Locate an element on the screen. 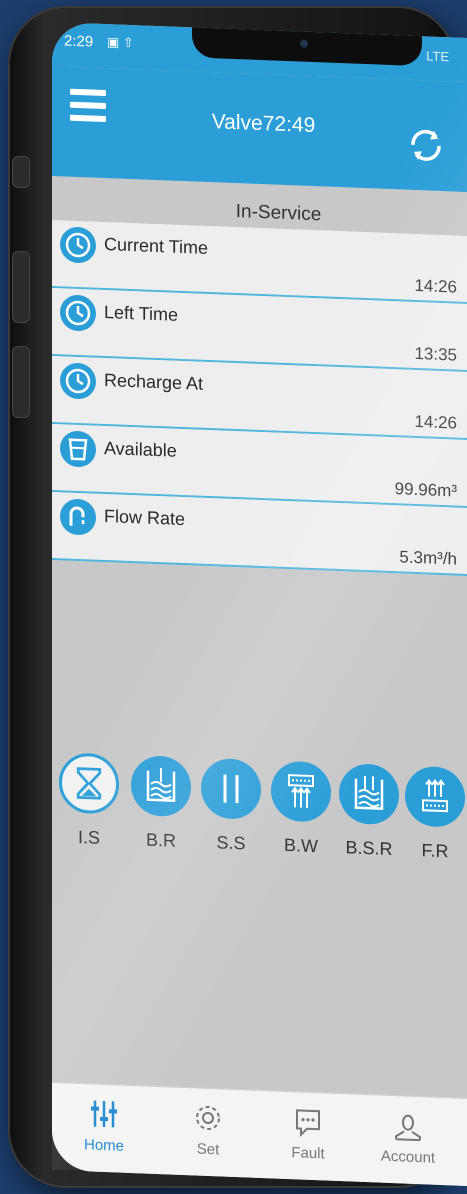  hourglass-icon is located at coordinates (89, 783).